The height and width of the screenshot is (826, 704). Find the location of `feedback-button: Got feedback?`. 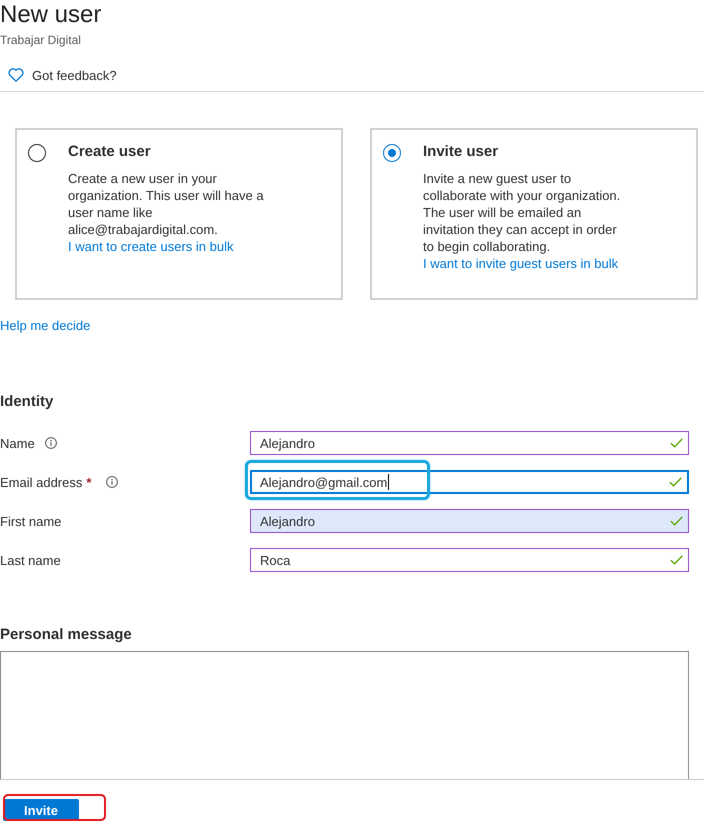

feedback-button: Got feedback? is located at coordinates (59, 75).